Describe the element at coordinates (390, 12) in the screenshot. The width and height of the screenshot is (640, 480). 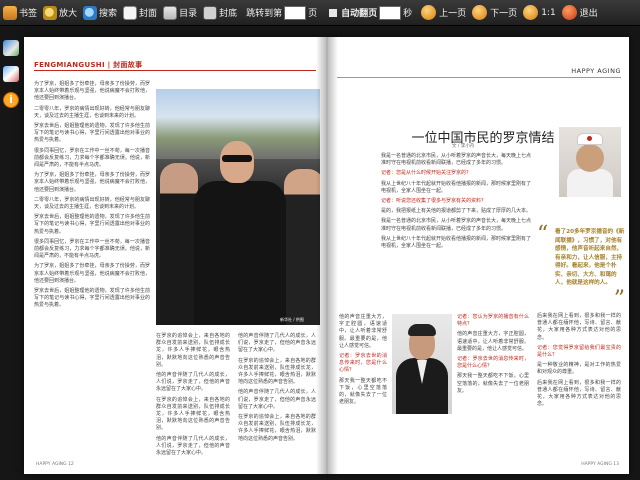
I see `auto-flip-seconds-input` at that location.